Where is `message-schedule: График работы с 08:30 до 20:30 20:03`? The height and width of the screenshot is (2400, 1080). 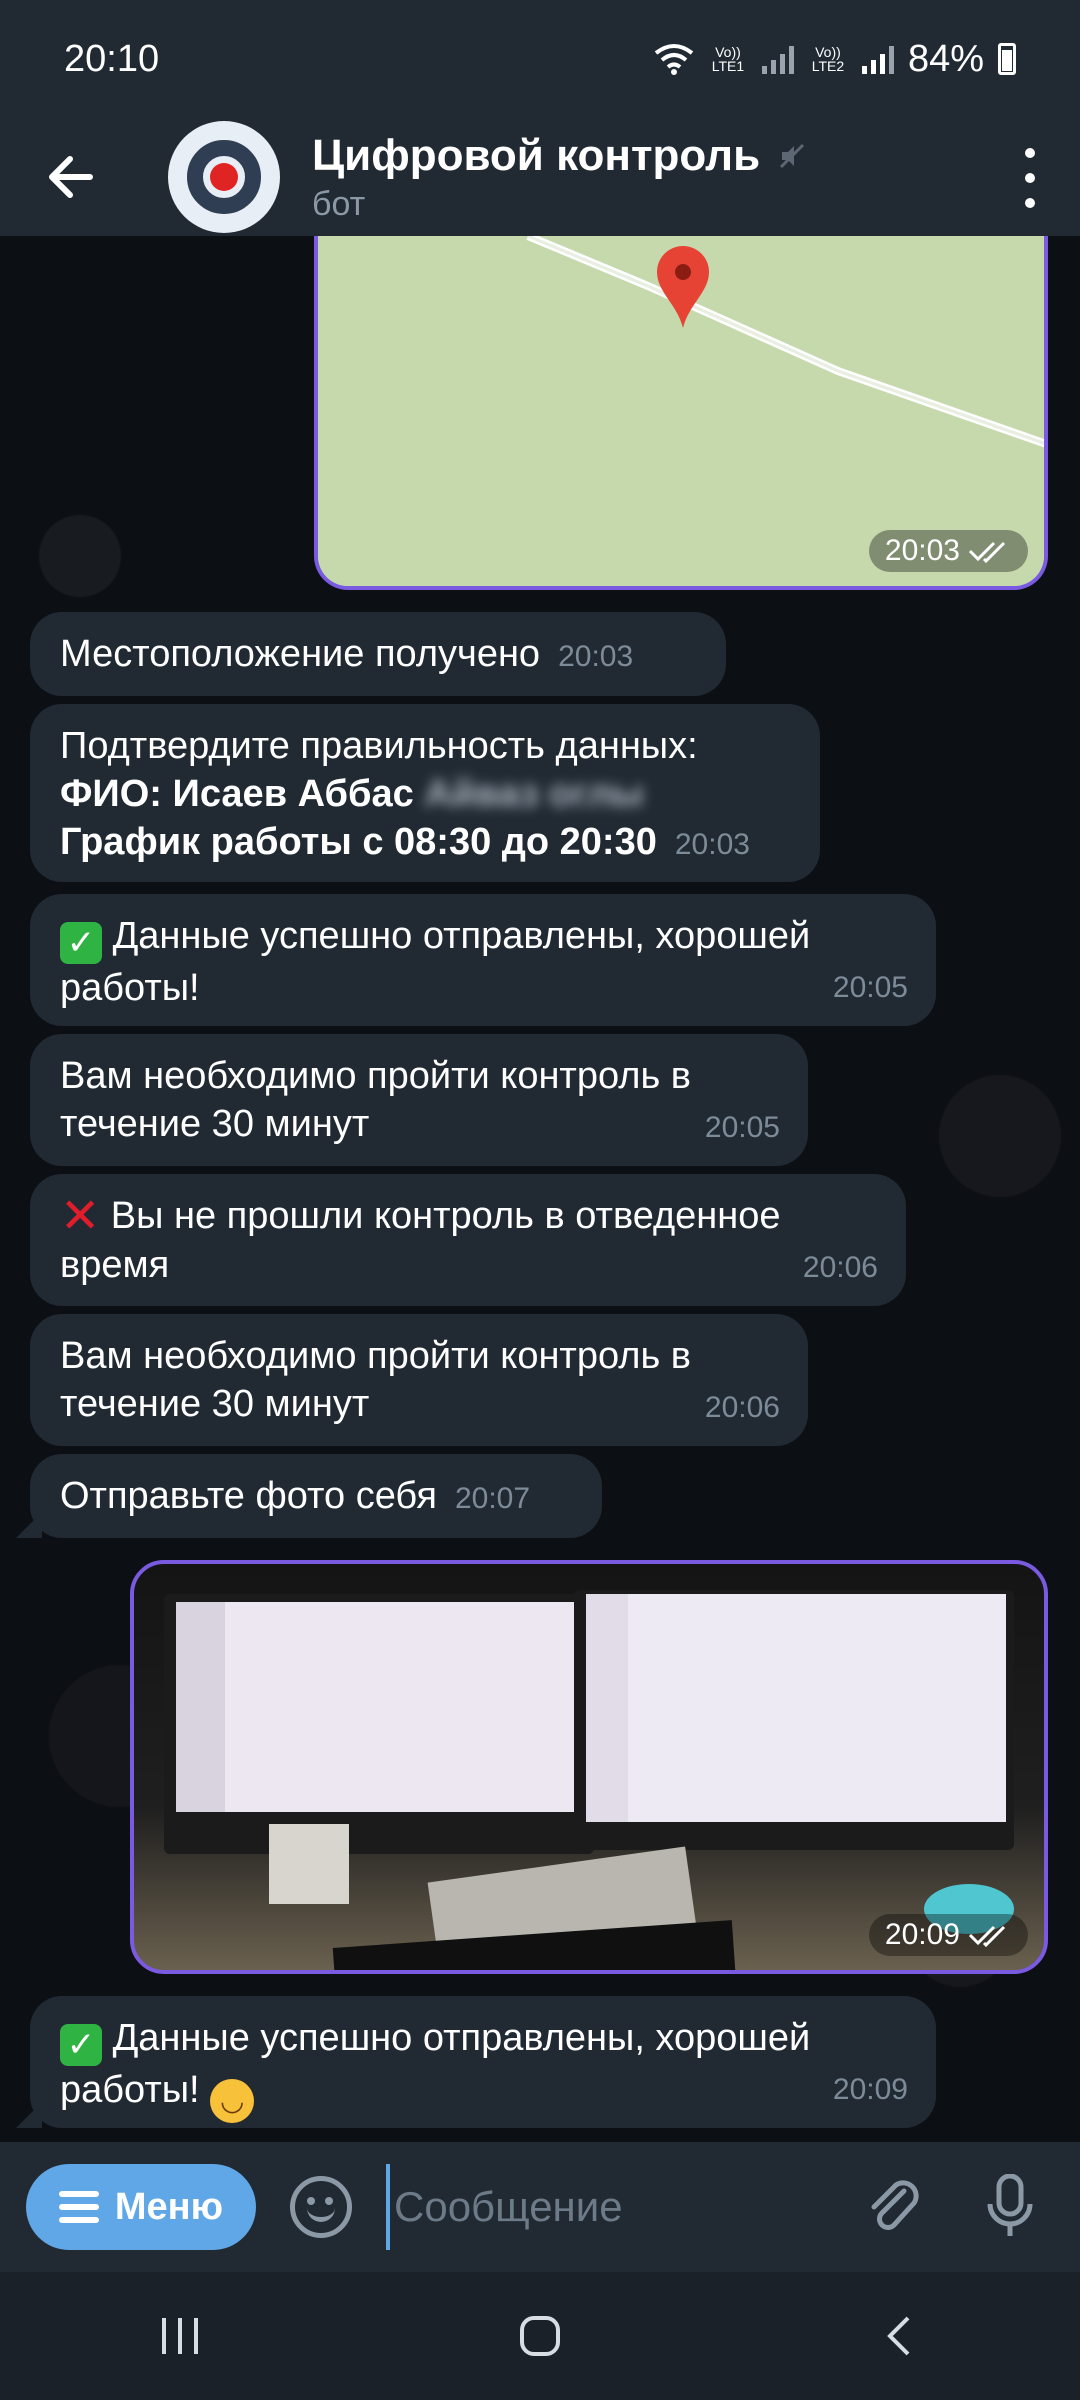
message-schedule: График работы с 08:30 до 20:30 20:03 is located at coordinates (425, 843).